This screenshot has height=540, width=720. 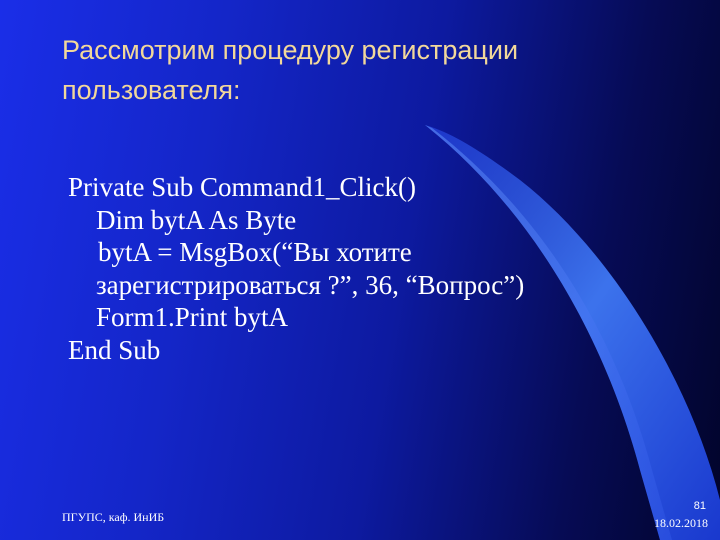 What do you see at coordinates (310, 284) in the screenshot?
I see `code-line: зарегистрироваться ?”, 36, “Вопрос”)` at bounding box center [310, 284].